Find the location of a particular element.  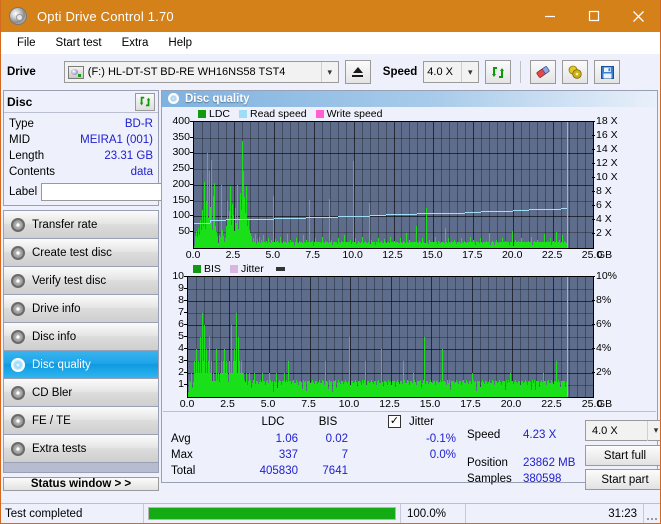

sidebar-item-label: Create test disc is located at coordinates (72, 252).